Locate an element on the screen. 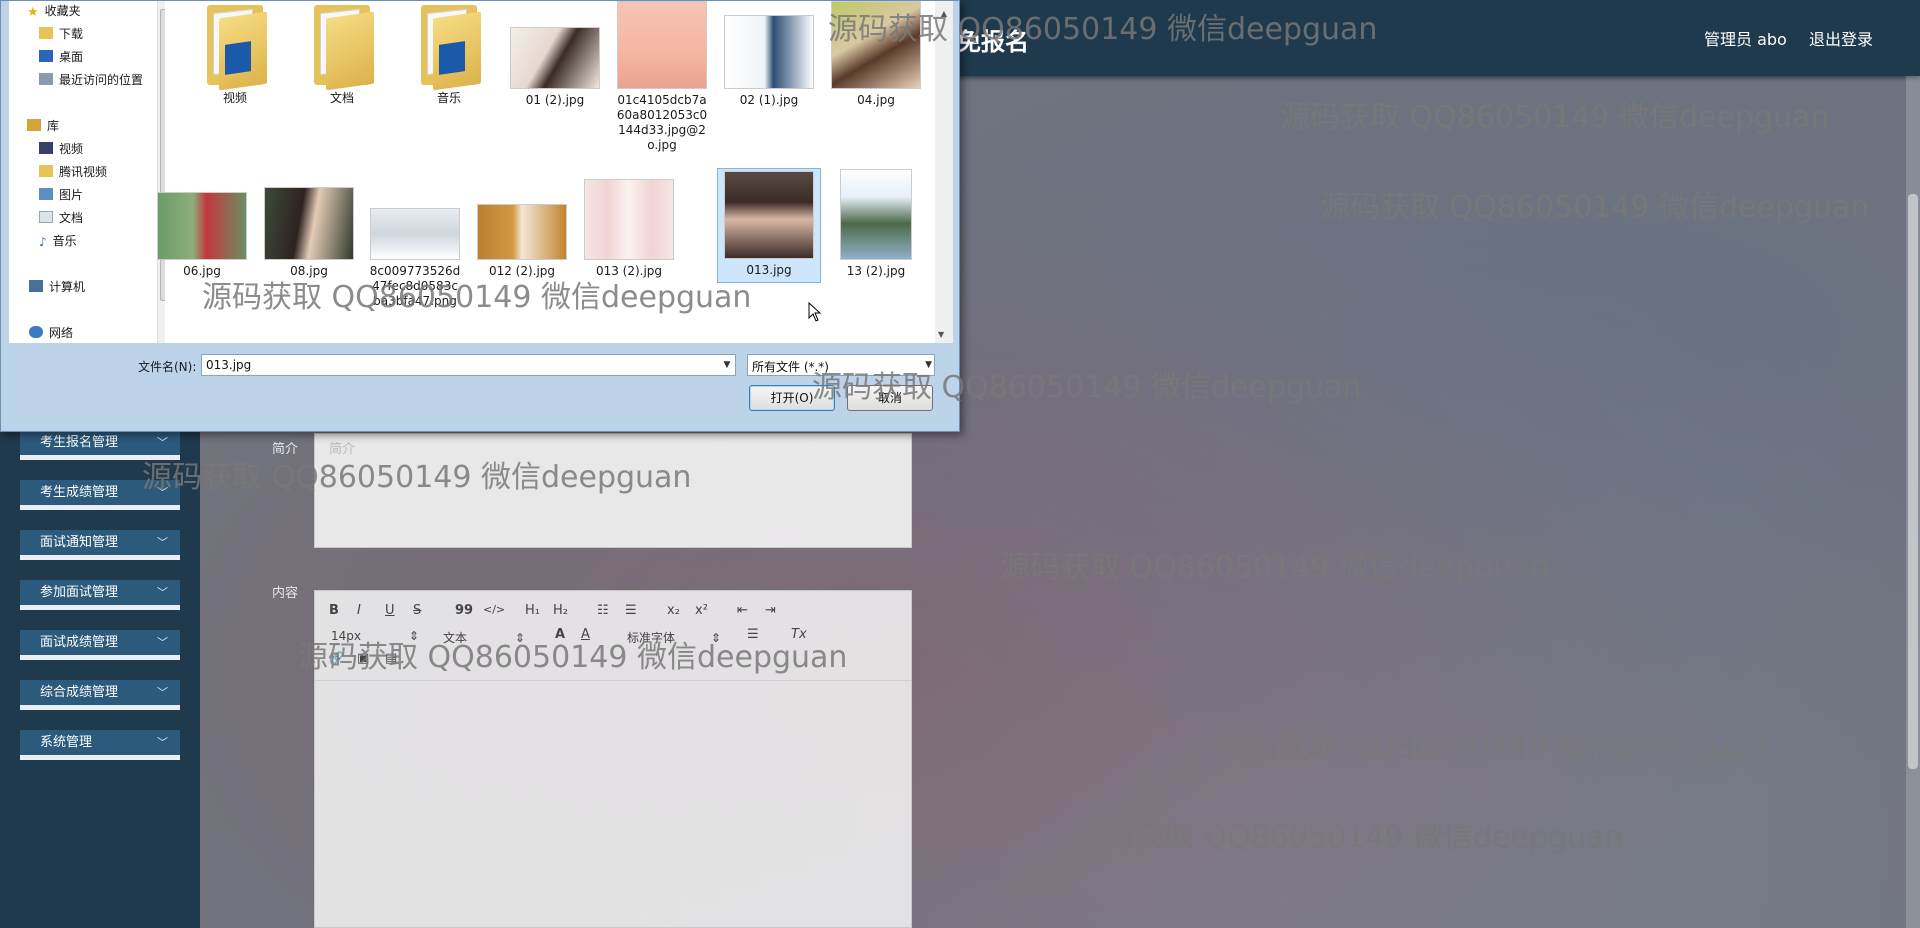 The height and width of the screenshot is (928, 1920). strike-button: S is located at coordinates (417, 610).